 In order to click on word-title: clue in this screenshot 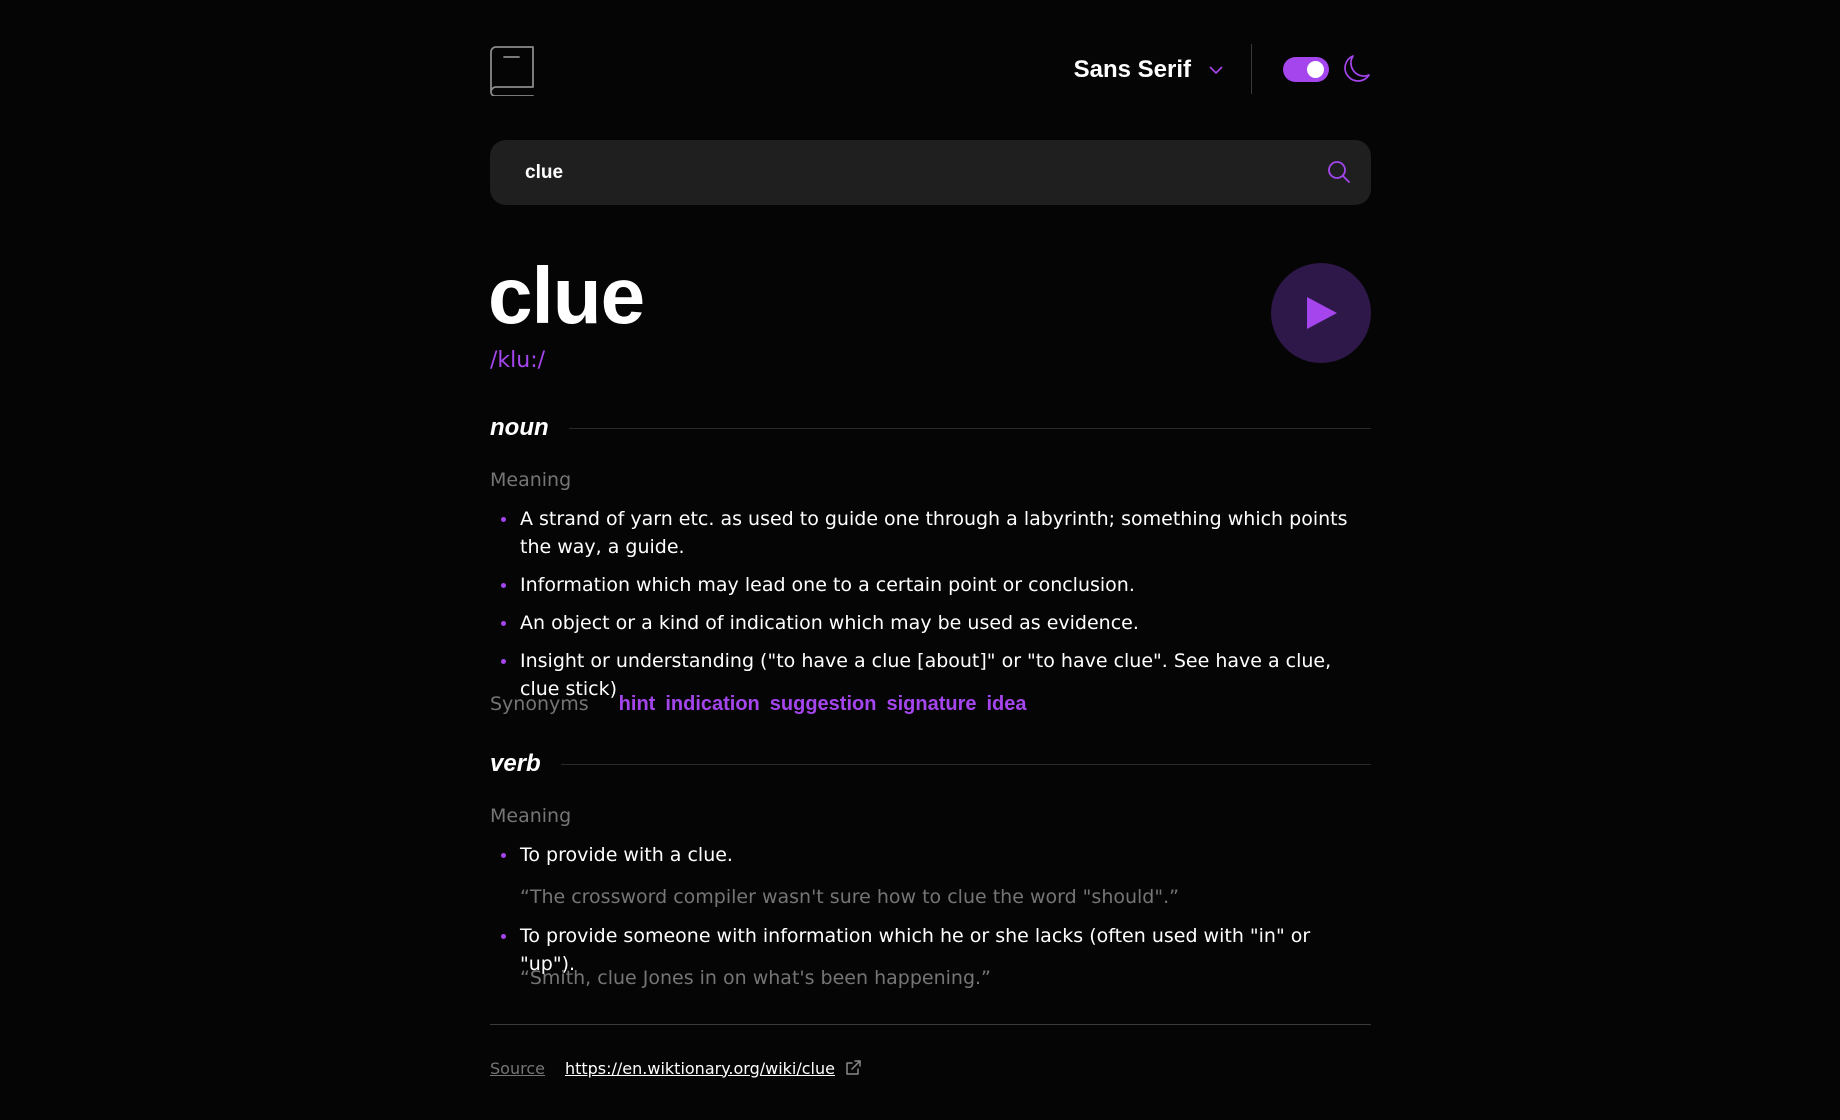, I will do `click(566, 295)`.